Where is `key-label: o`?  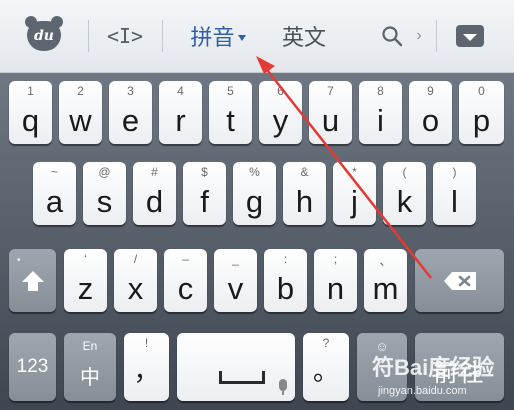
key-label: o is located at coordinates (430, 120).